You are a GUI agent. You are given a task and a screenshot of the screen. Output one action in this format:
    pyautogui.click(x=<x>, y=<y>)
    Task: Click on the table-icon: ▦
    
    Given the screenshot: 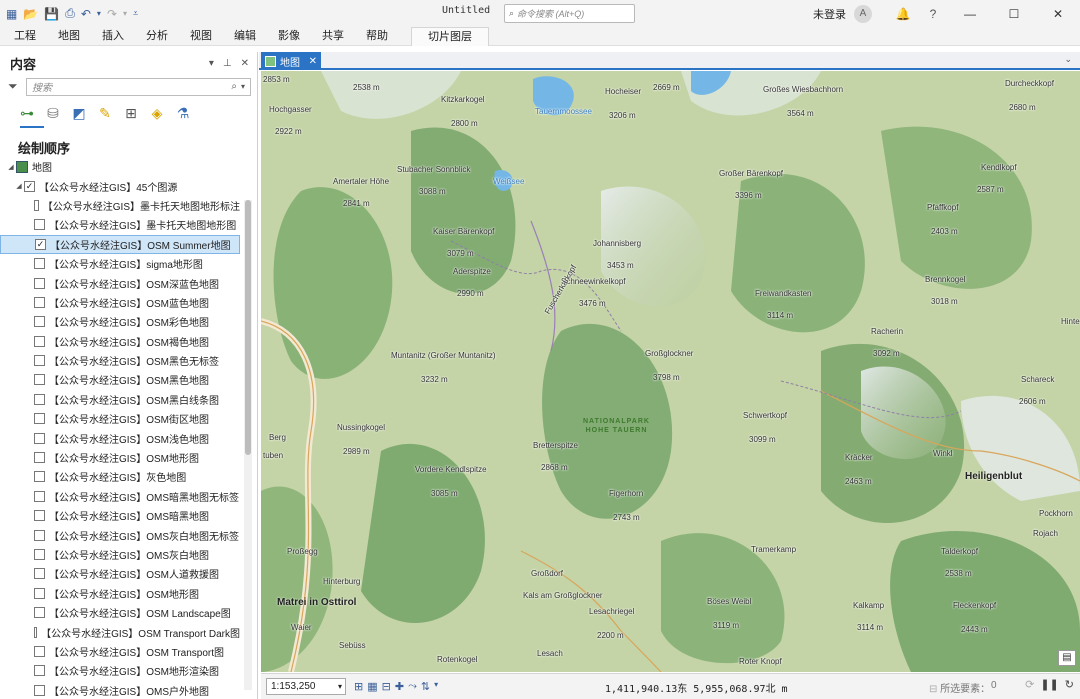 What is the action you would take?
    pyautogui.click(x=372, y=686)
    